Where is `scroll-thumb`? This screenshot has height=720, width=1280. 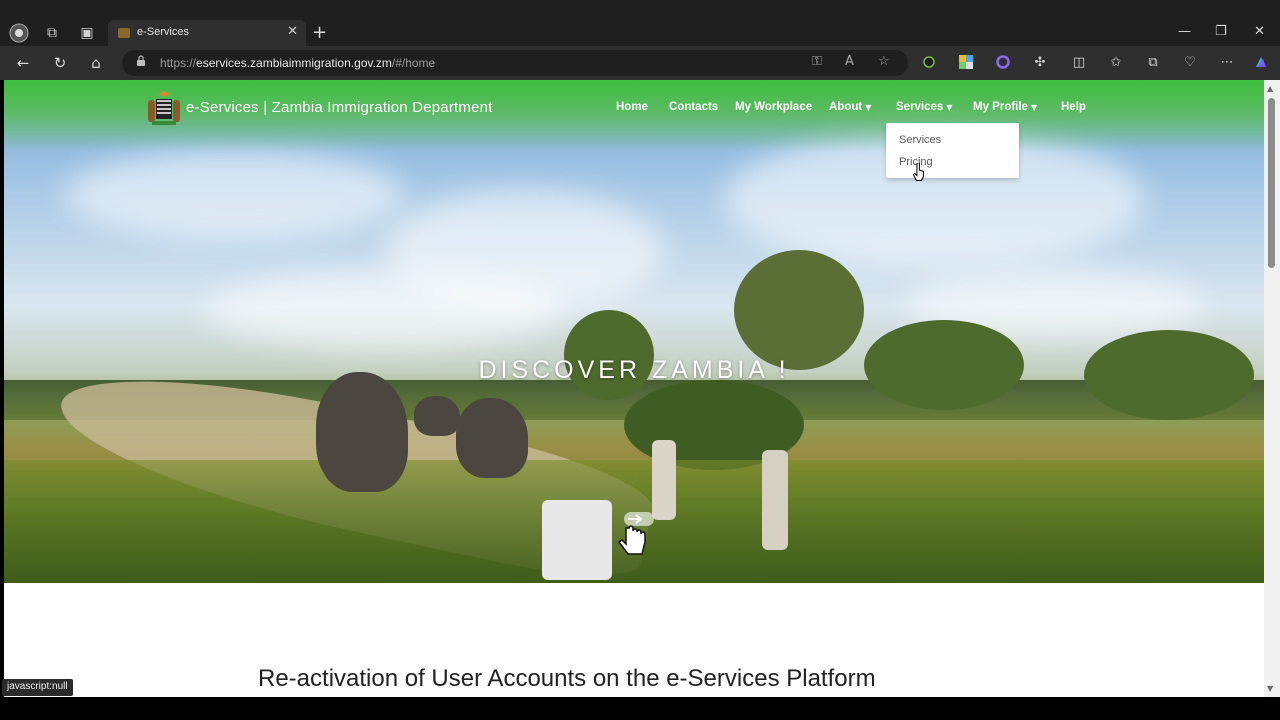
scroll-thumb is located at coordinates (1271, 183).